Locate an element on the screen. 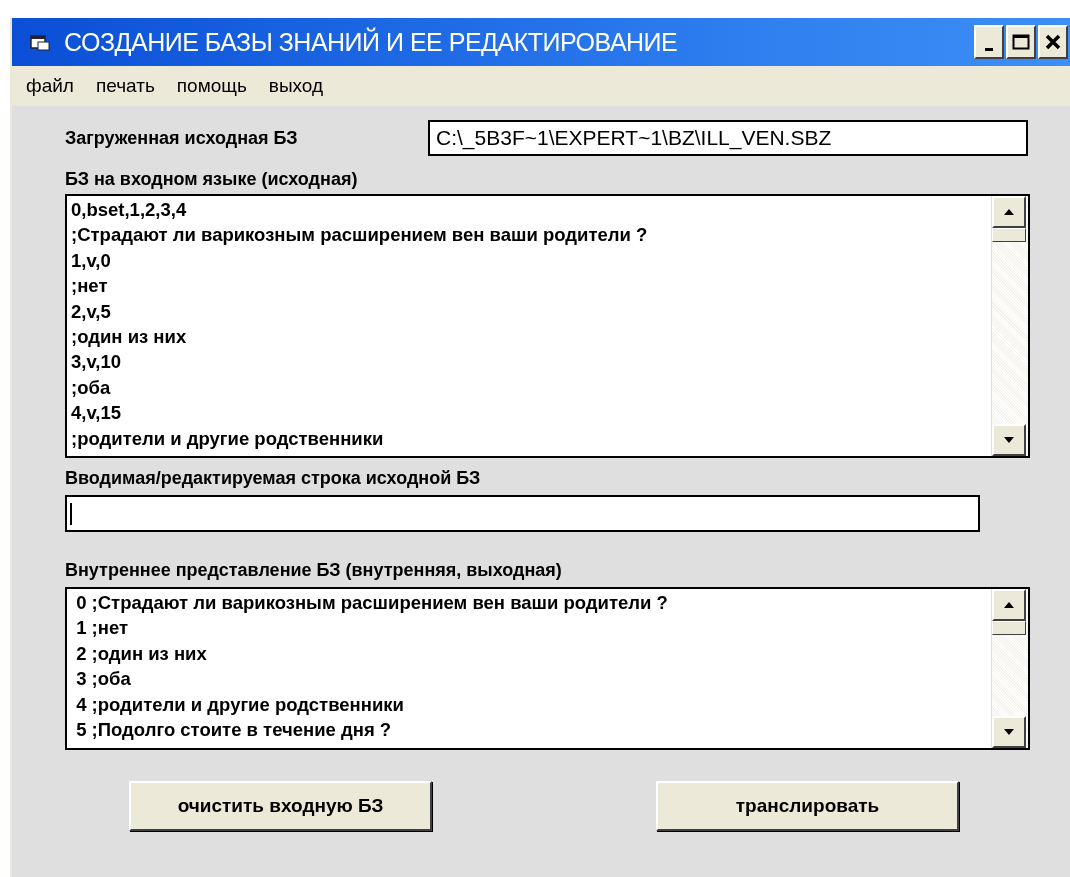  maximize-icon is located at coordinates (1021, 42).